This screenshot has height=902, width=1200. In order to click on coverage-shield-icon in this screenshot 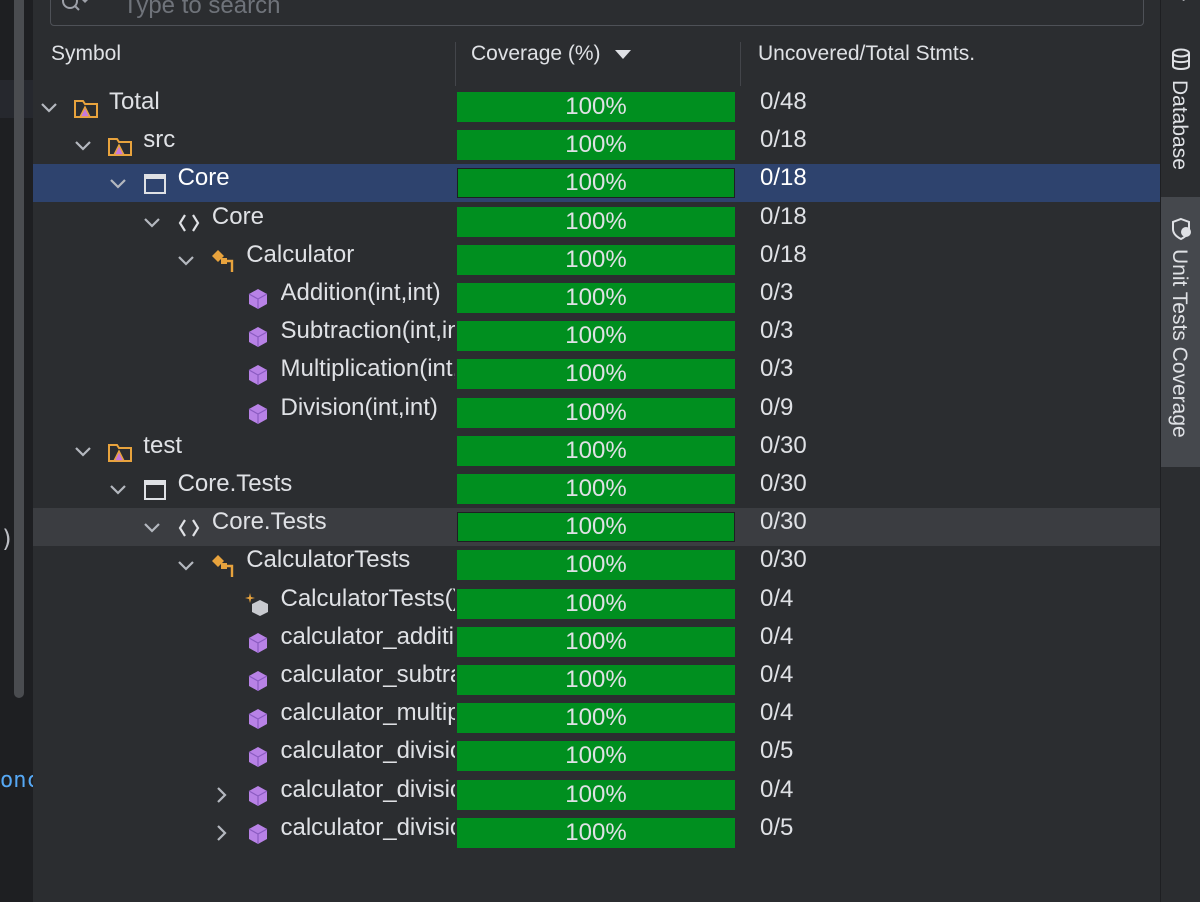, I will do `click(1181, 229)`.